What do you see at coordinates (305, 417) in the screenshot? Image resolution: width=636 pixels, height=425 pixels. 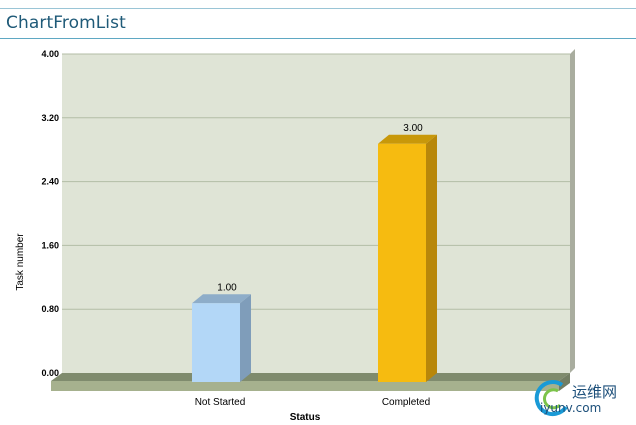 I see `x-axis-label: Status` at bounding box center [305, 417].